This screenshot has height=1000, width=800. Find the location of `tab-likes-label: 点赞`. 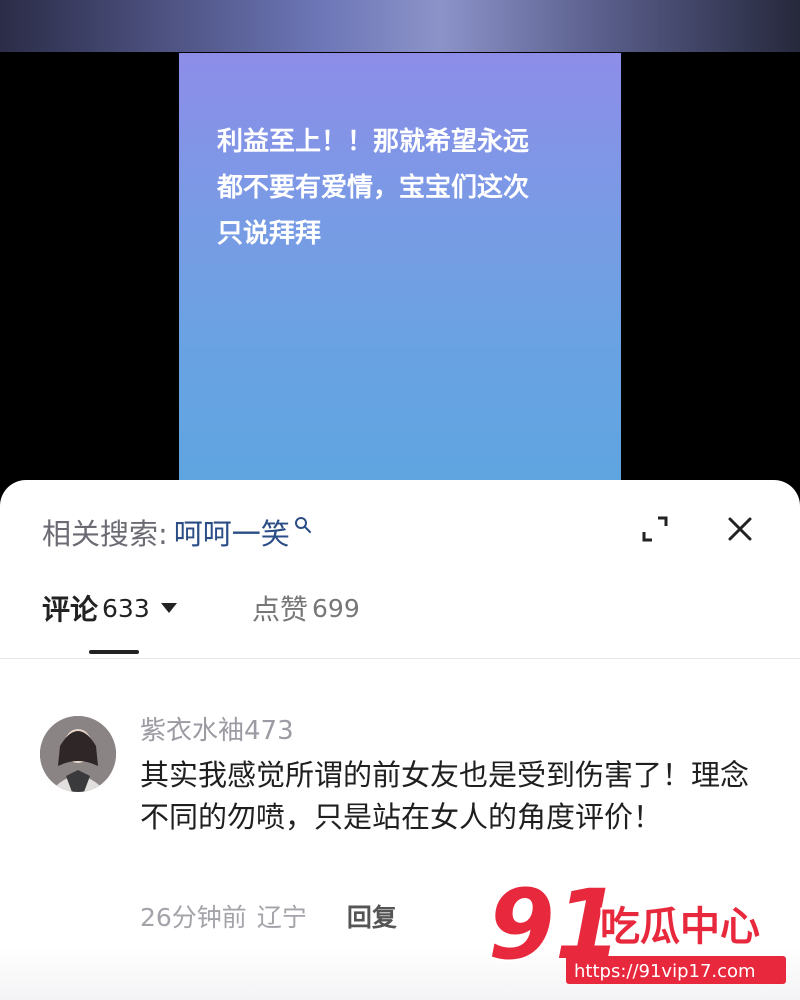

tab-likes-label: 点赞 is located at coordinates (280, 609).